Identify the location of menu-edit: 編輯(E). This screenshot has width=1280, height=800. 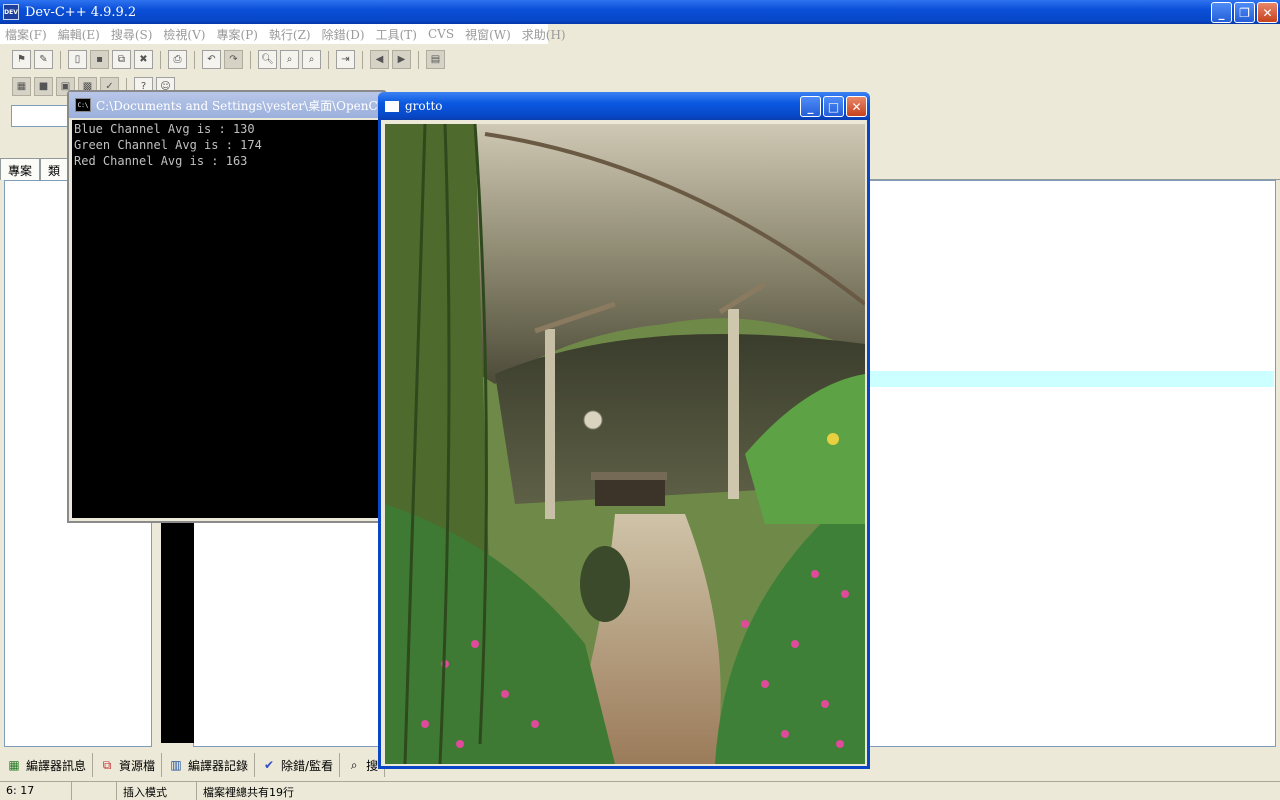
(79, 34).